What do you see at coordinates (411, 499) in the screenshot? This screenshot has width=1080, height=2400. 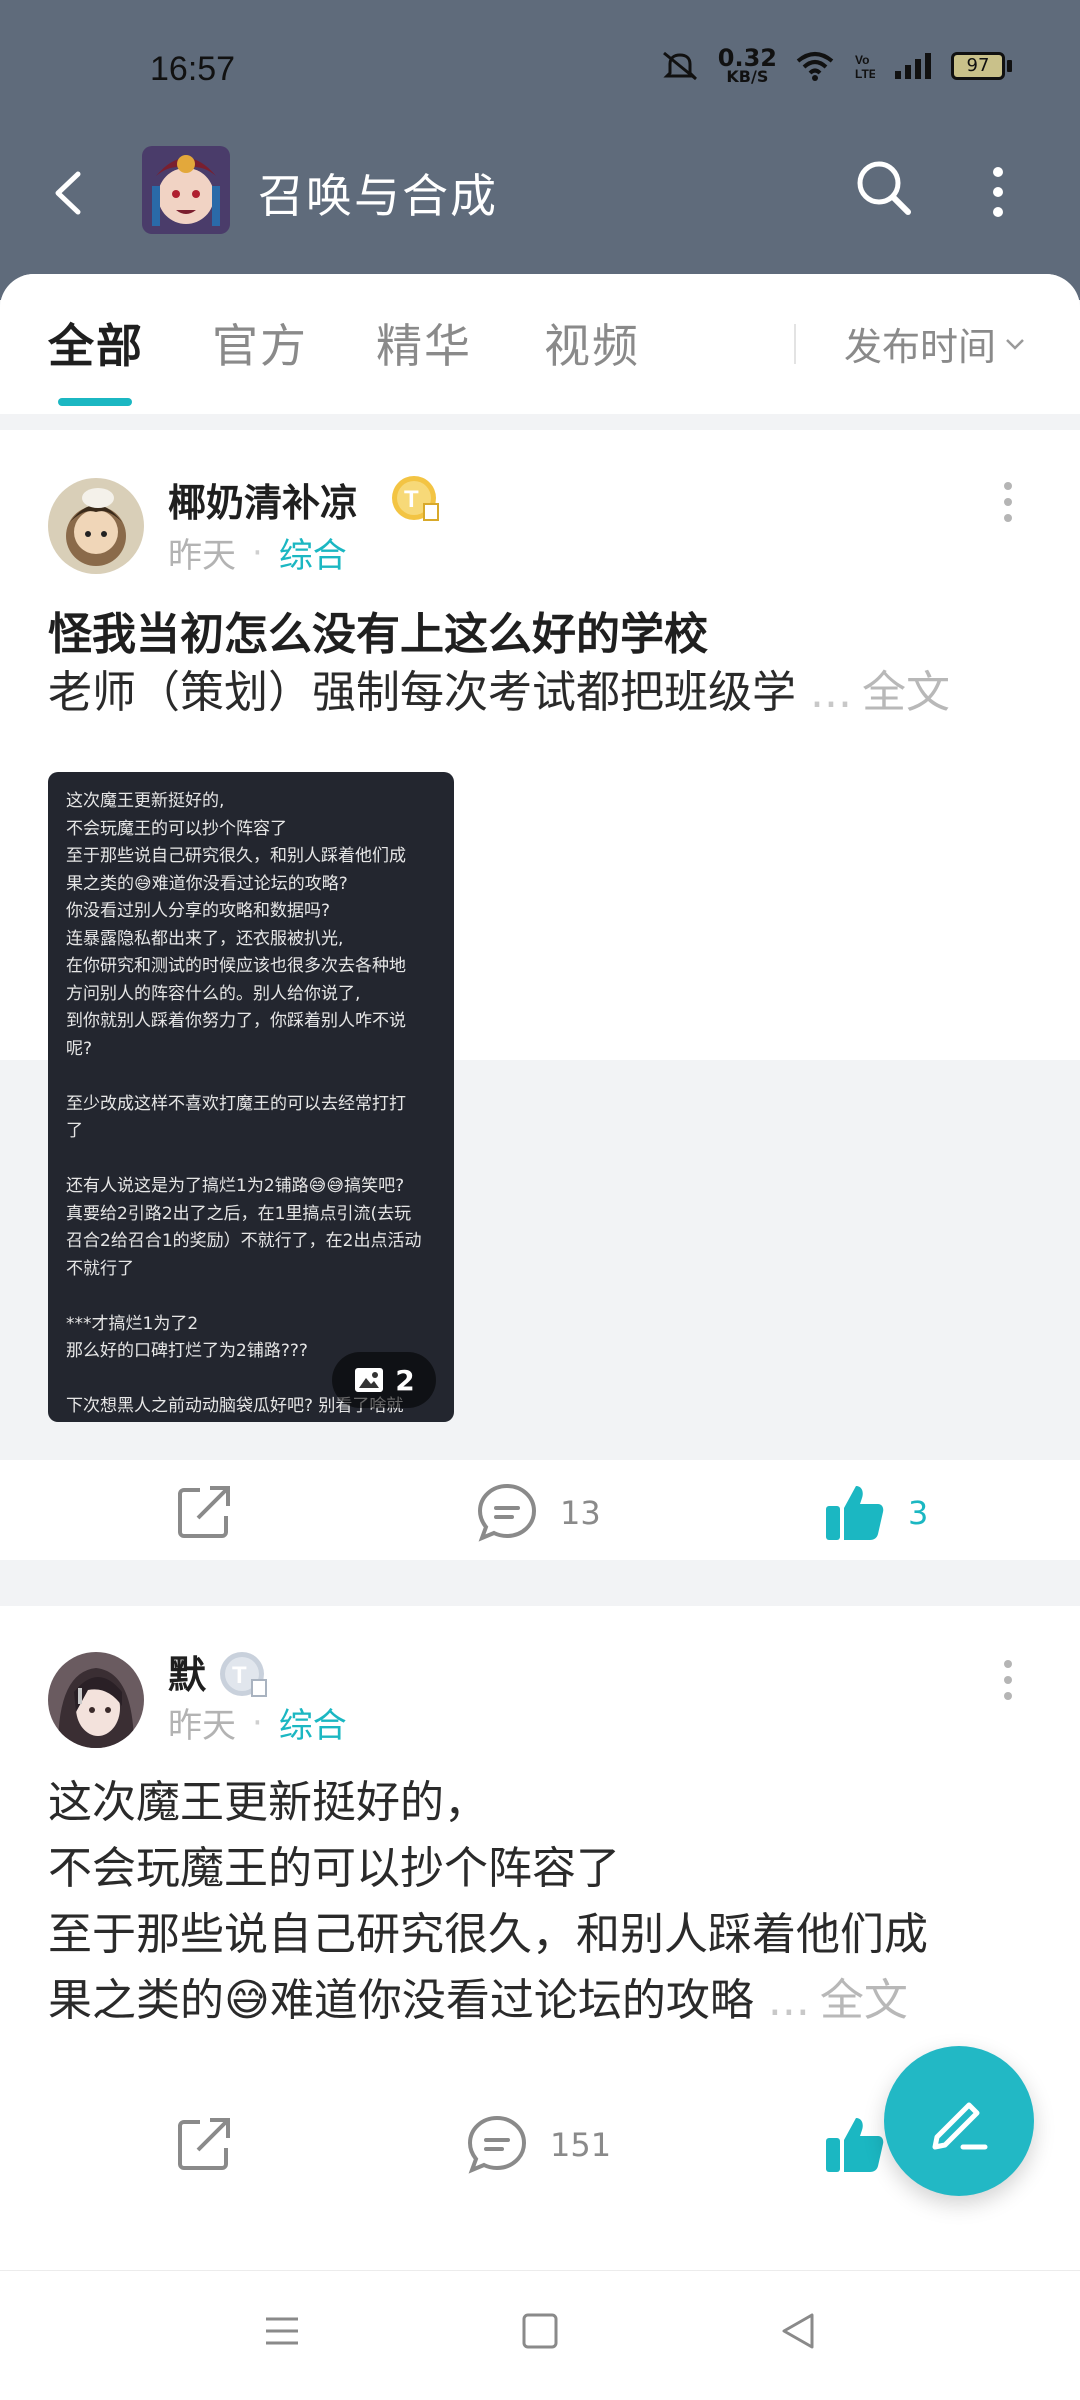 I see `svg-text: T` at bounding box center [411, 499].